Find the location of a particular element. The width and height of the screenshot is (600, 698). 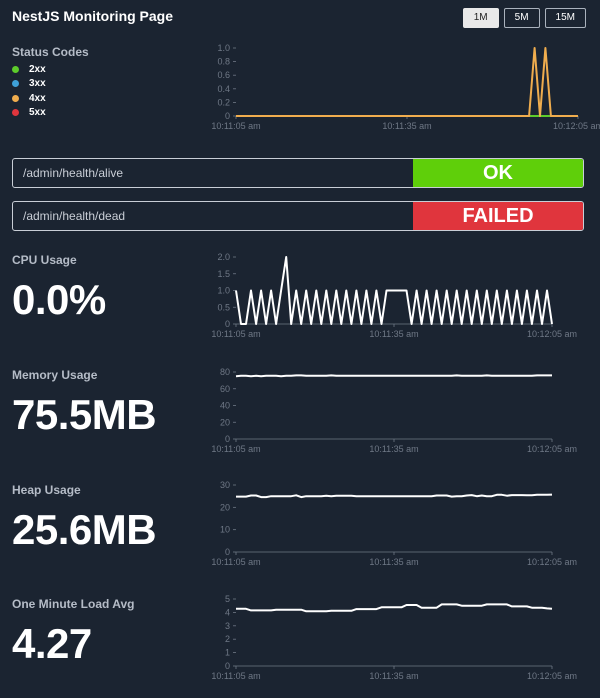

y-tick-label: 0.4 is located at coordinates (223, 89).